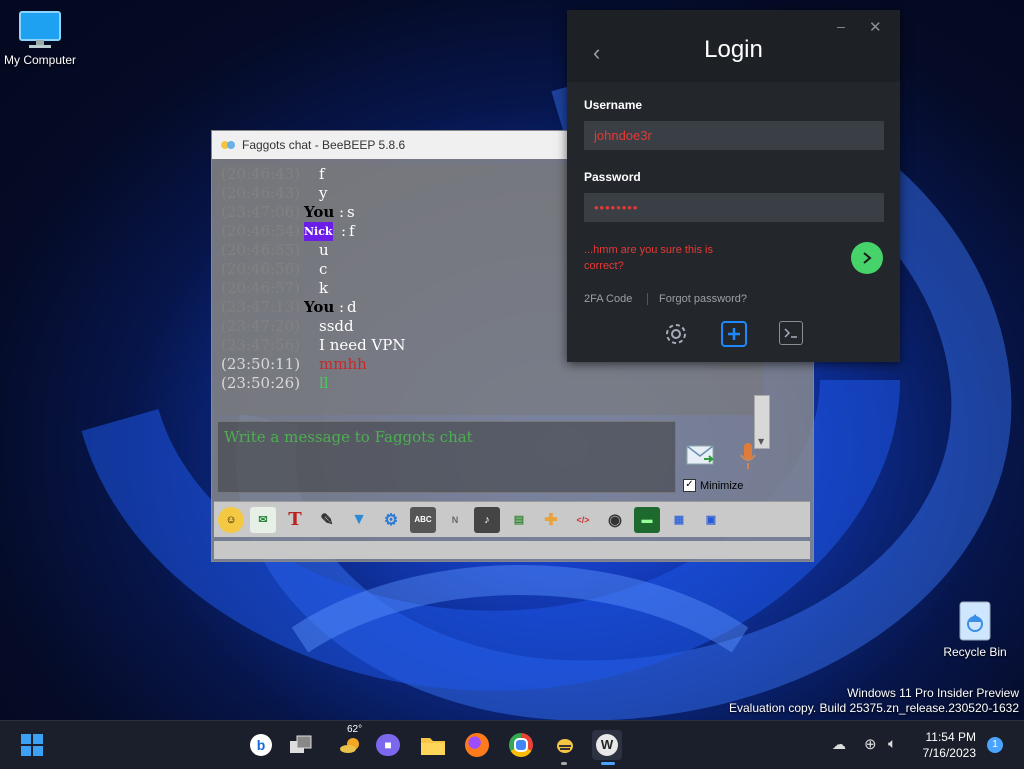  Describe the element at coordinates (521, 745) in the screenshot. I see `chrome-icon` at that location.